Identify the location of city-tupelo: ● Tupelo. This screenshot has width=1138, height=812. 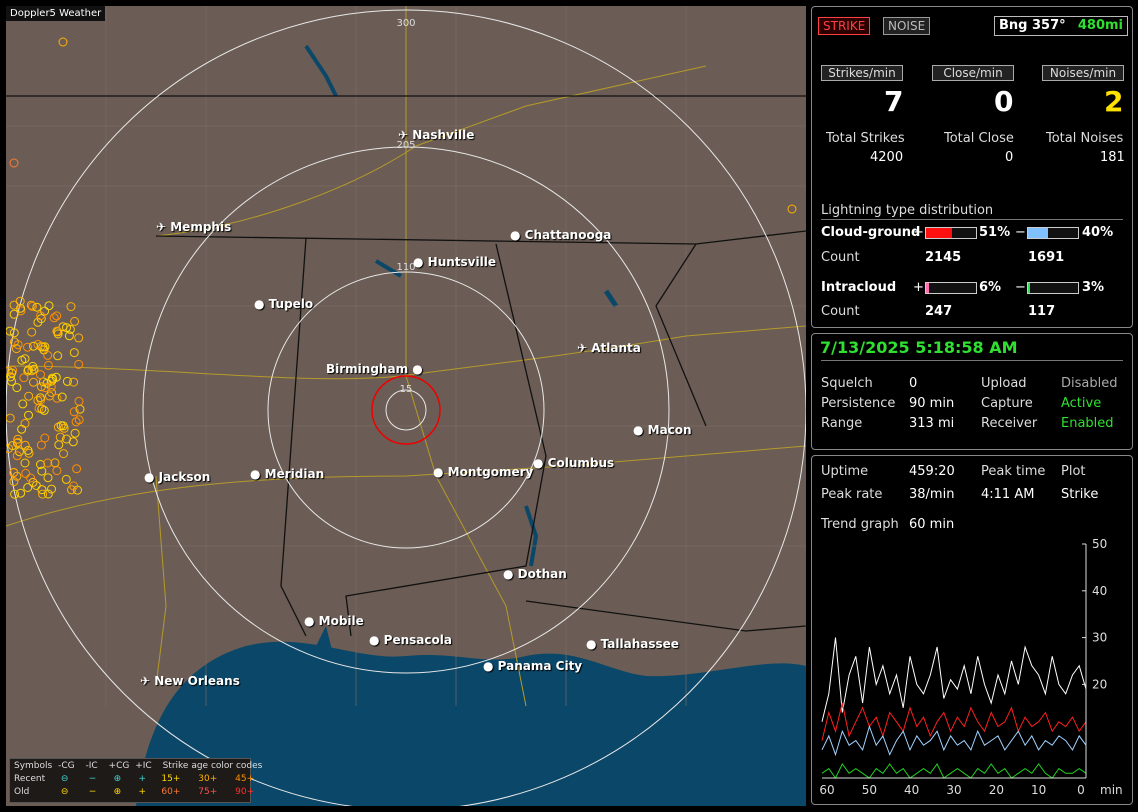
(283, 304).